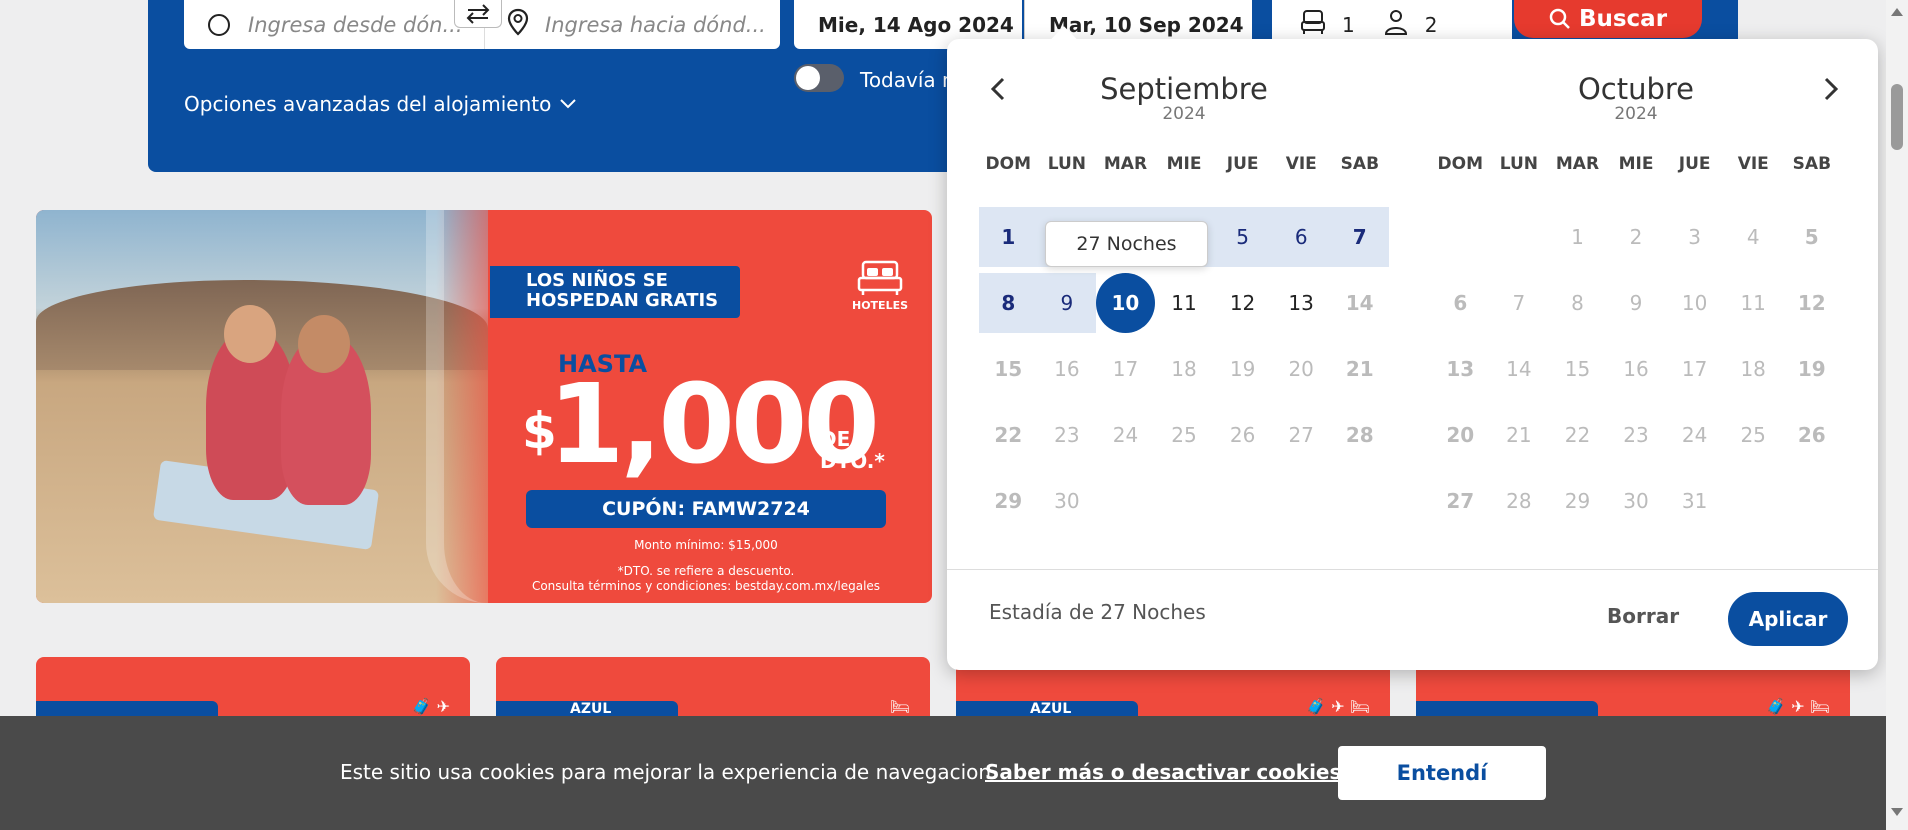 Image resolution: width=1908 pixels, height=830 pixels. I want to click on undecided-toggle, so click(819, 78).